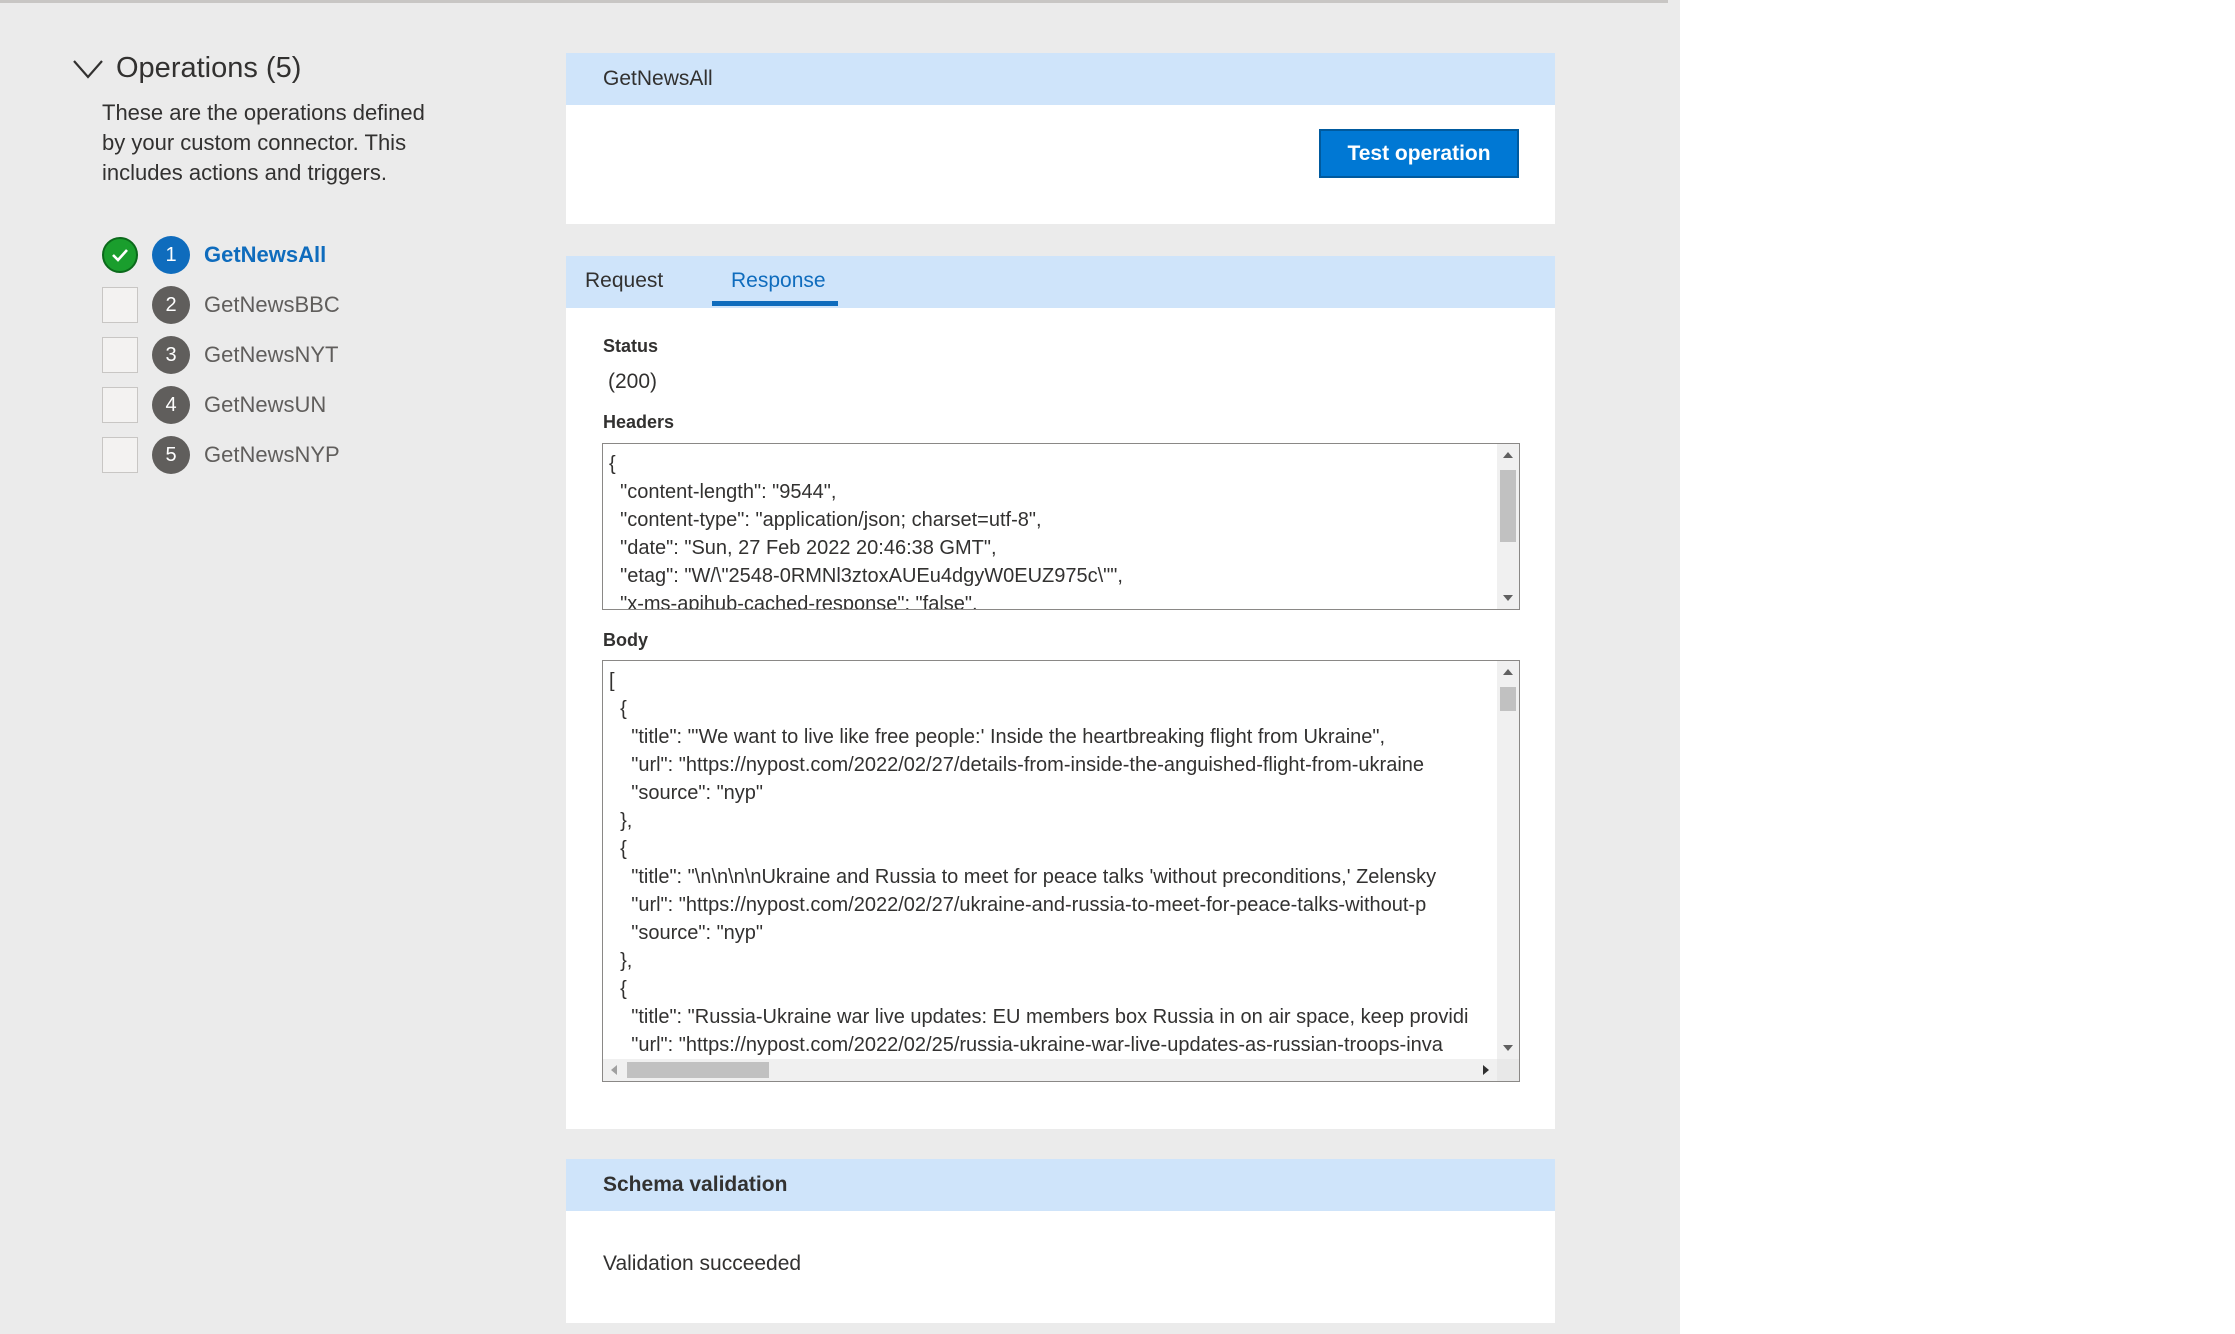  Describe the element at coordinates (265, 255) in the screenshot. I see `operation-name: GetNewsAll` at that location.